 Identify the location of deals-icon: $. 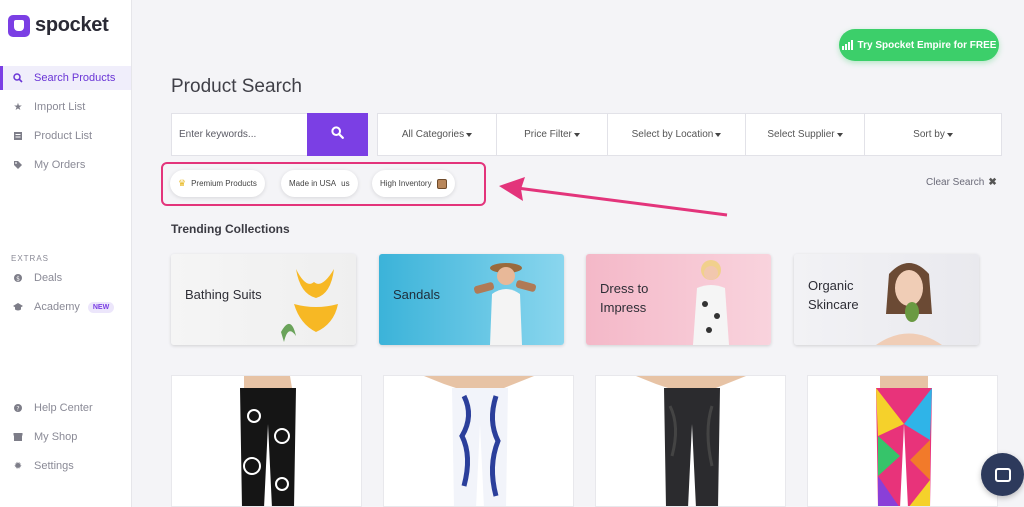
(18, 278).